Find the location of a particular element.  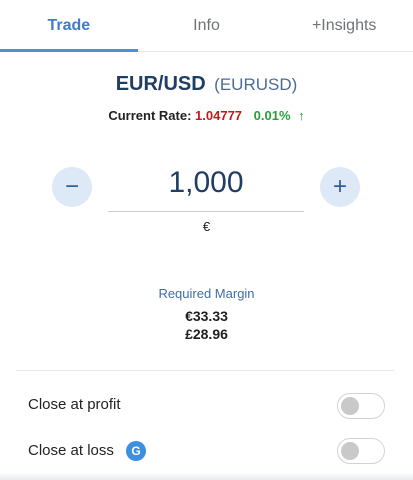

close-at-profit-label: Close at profit is located at coordinates (74, 404).